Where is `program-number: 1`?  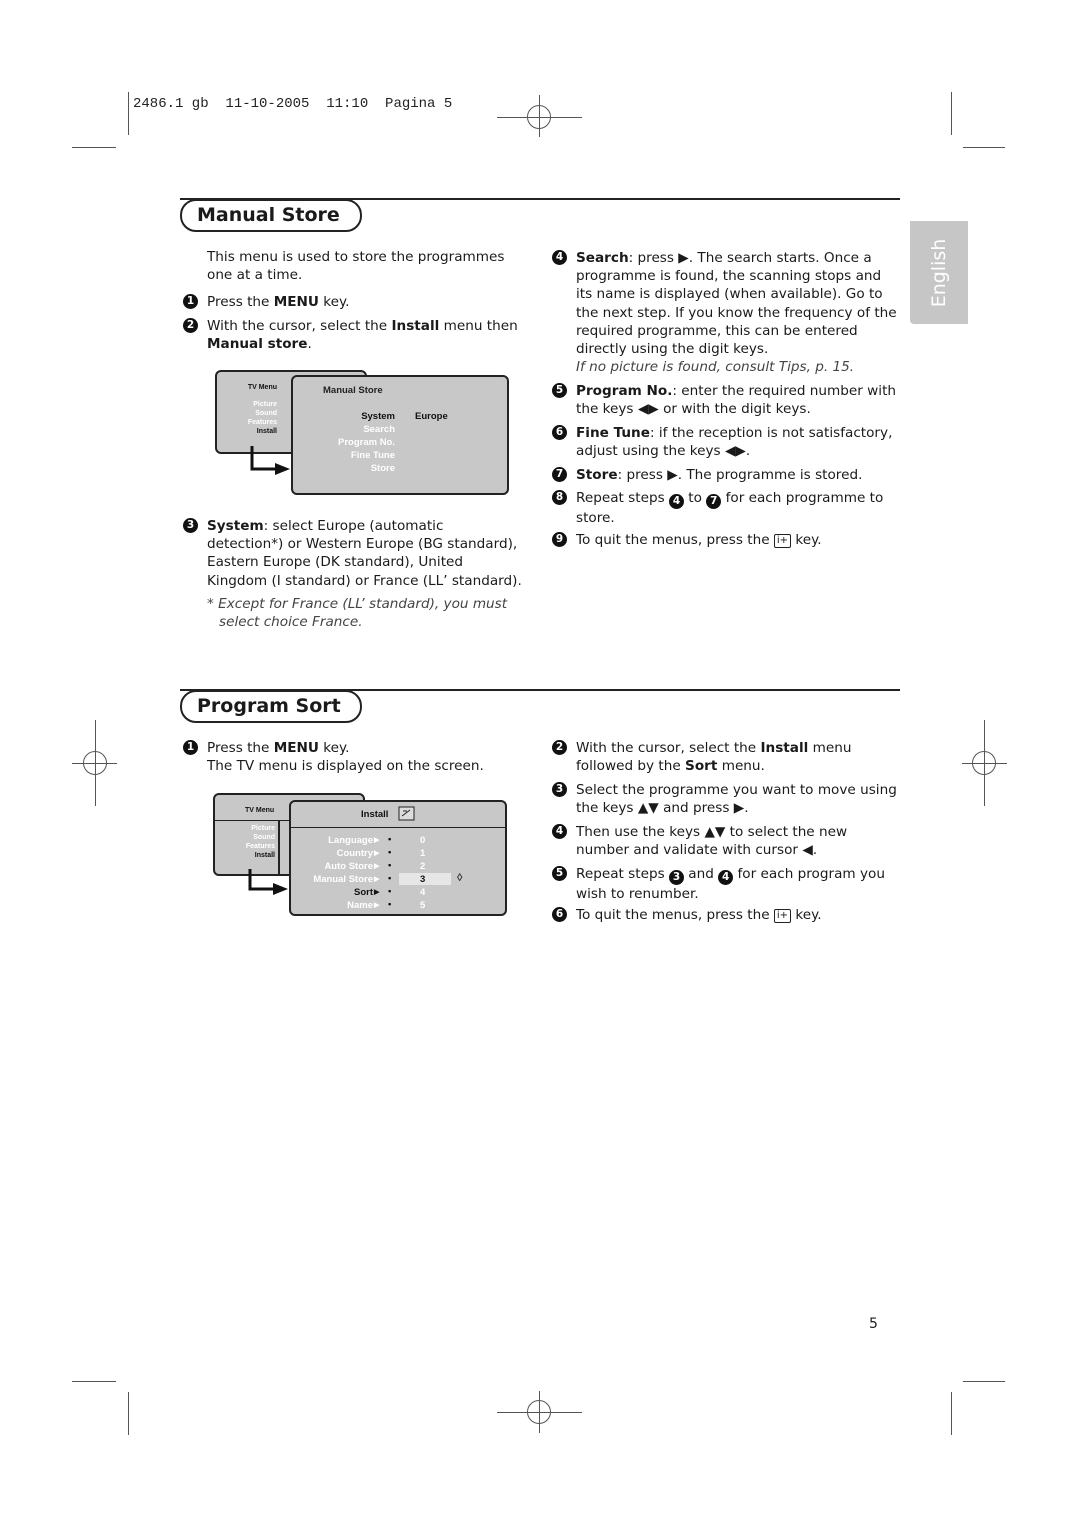
program-number: 1 is located at coordinates (423, 853).